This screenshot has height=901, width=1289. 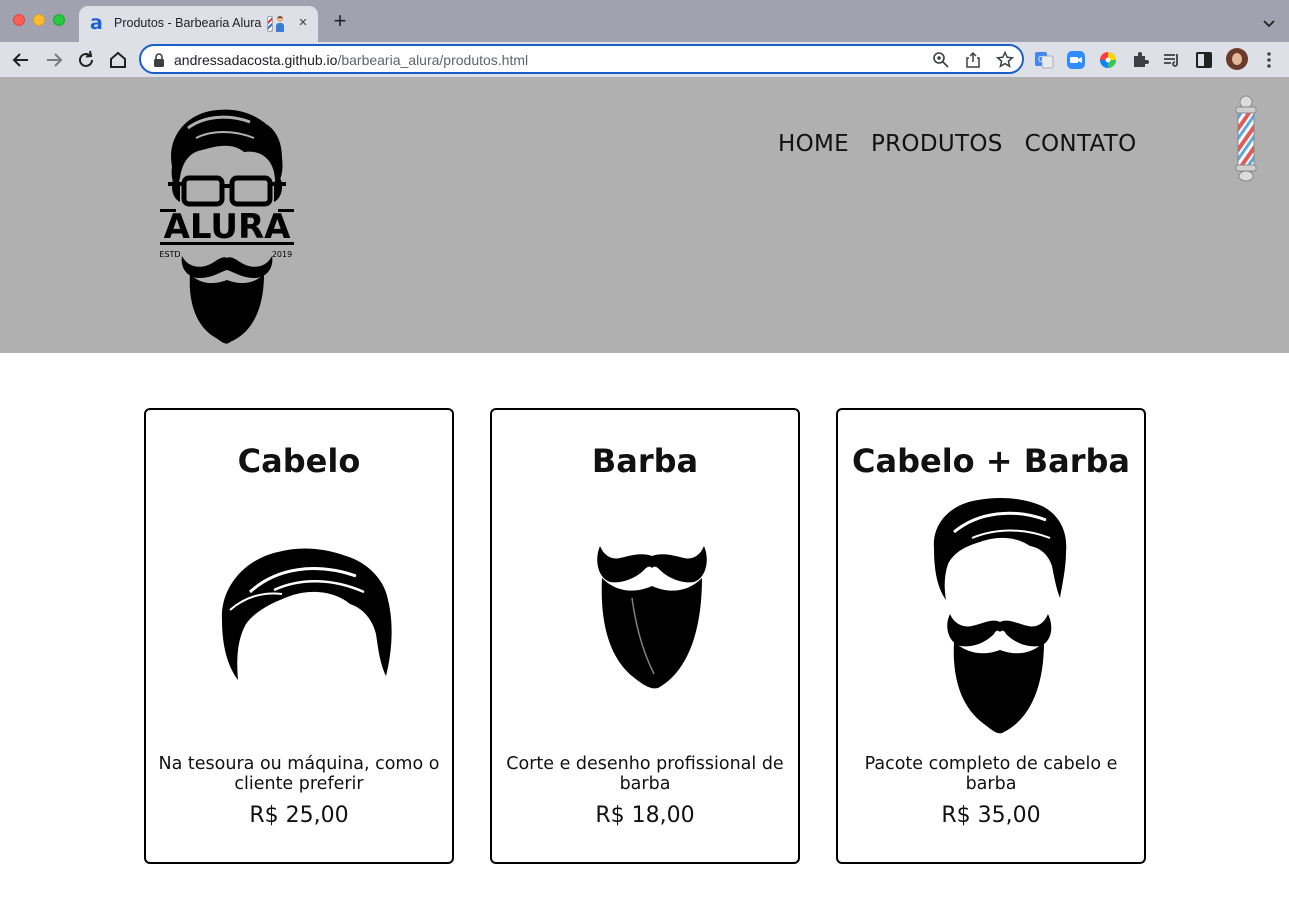 I want to click on url-path: /barbearia_alura/produtos.html, so click(x=433, y=60).